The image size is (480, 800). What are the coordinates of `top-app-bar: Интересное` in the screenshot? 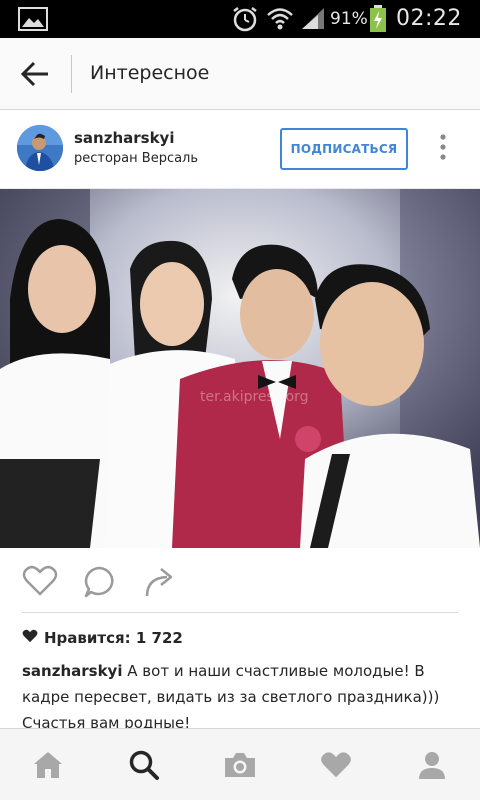 It's located at (240, 74).